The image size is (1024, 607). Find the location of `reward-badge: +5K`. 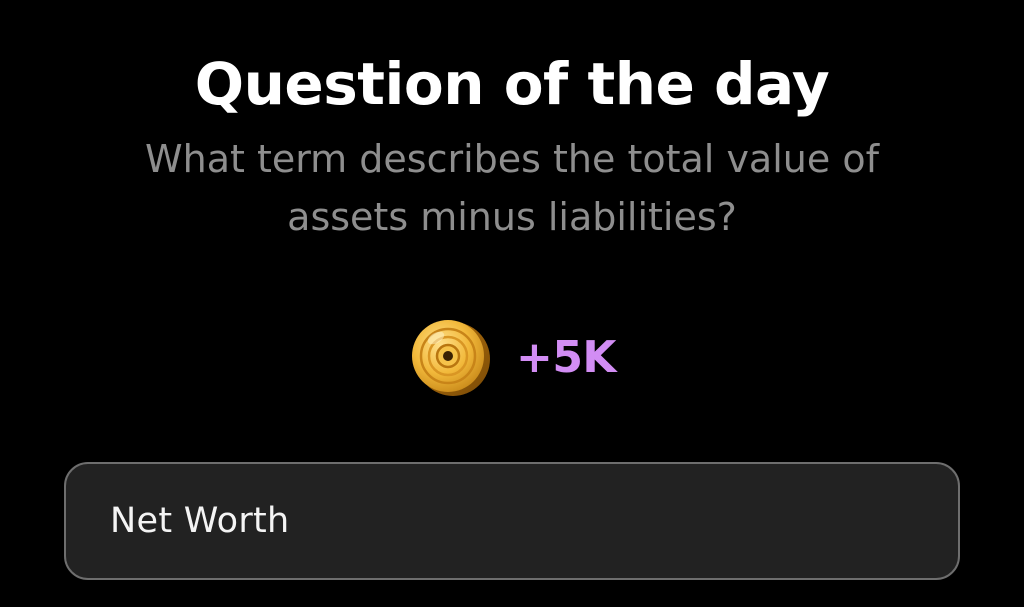

reward-badge: +5K is located at coordinates (512, 357).